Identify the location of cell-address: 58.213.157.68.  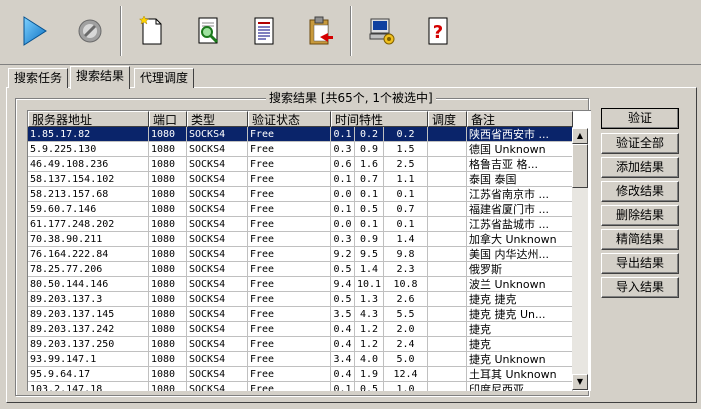
(88, 194).